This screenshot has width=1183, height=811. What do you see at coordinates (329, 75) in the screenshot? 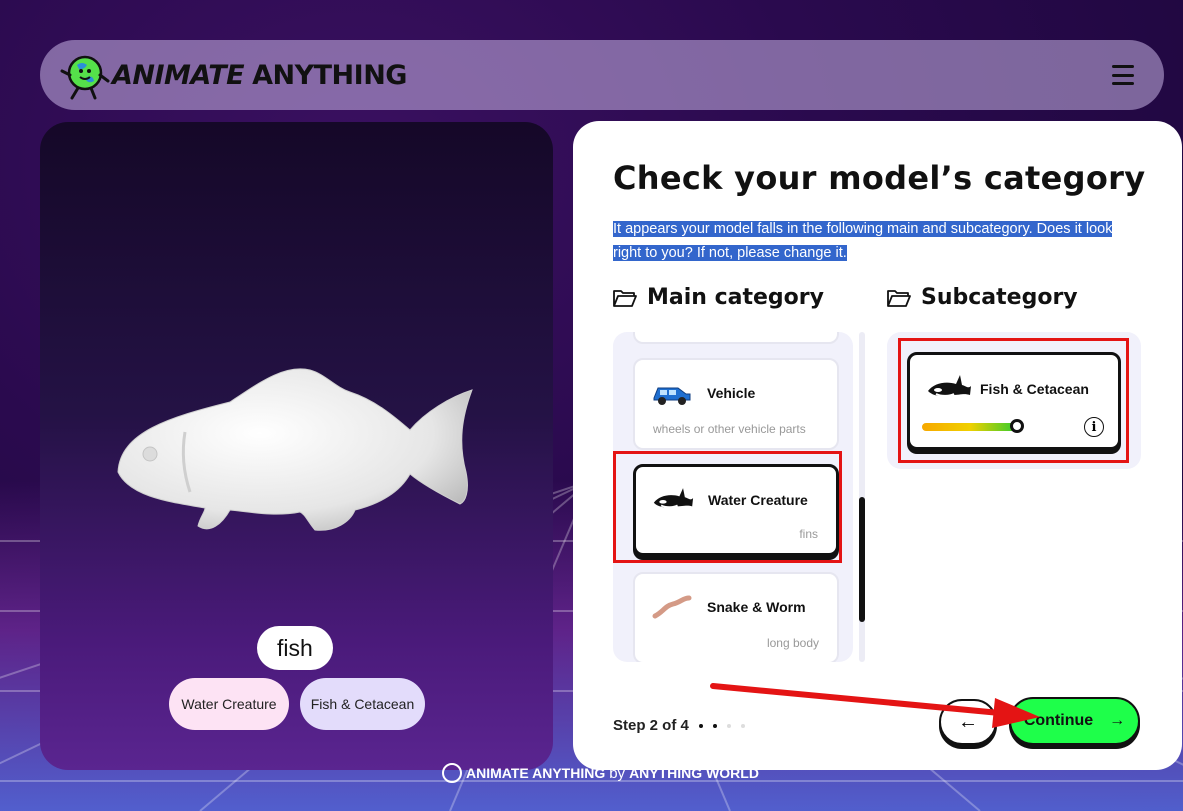
I see `logo-word-anything: ANYTHING` at bounding box center [329, 75].